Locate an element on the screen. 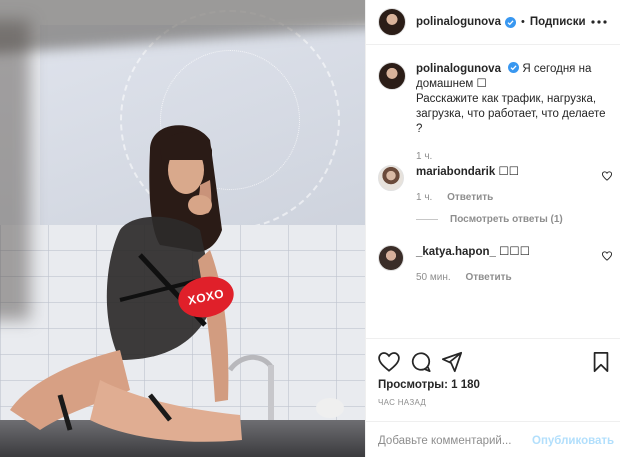 The width and height of the screenshot is (620, 459). commenter-username: mariabondarik is located at coordinates (455, 172).